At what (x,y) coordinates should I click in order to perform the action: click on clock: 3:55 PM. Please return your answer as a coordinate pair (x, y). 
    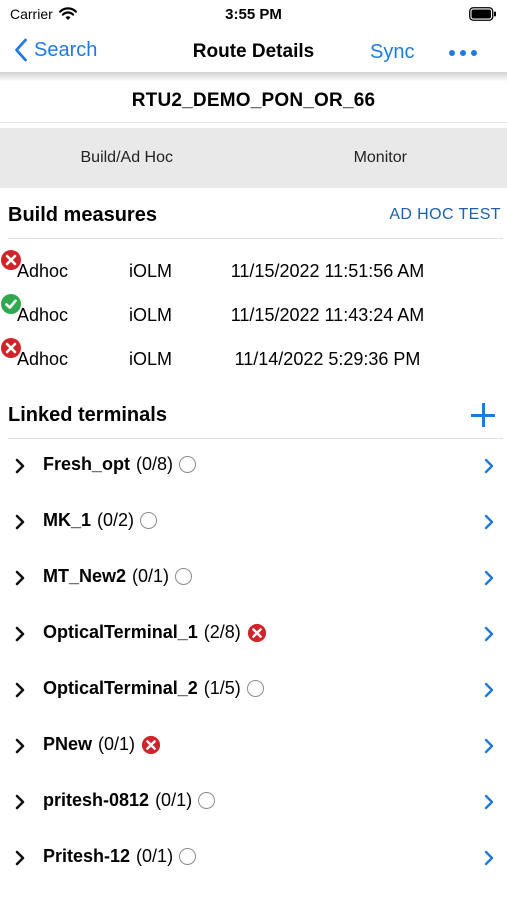
    Looking at the image, I should click on (253, 14).